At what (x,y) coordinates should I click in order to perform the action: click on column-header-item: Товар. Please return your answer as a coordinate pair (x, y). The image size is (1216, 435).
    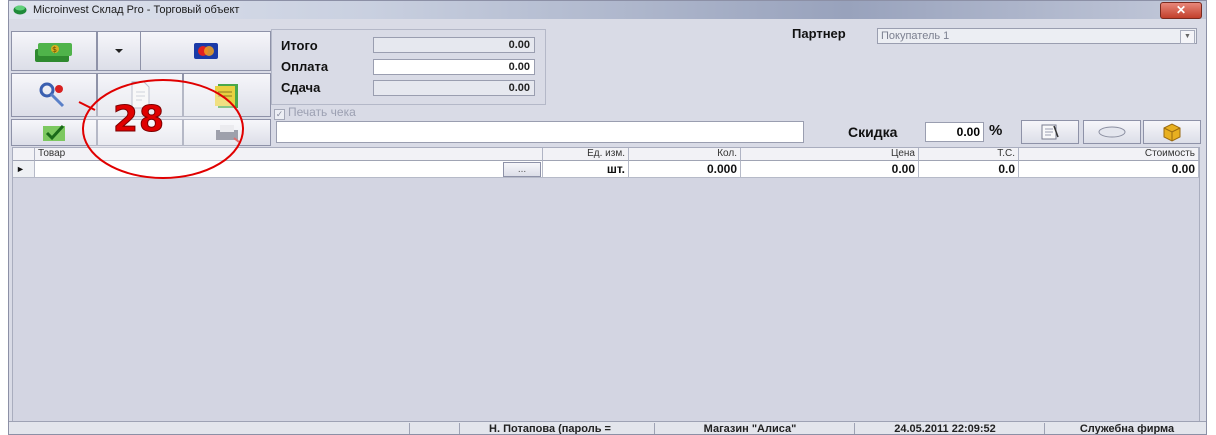
    Looking at the image, I should click on (289, 154).